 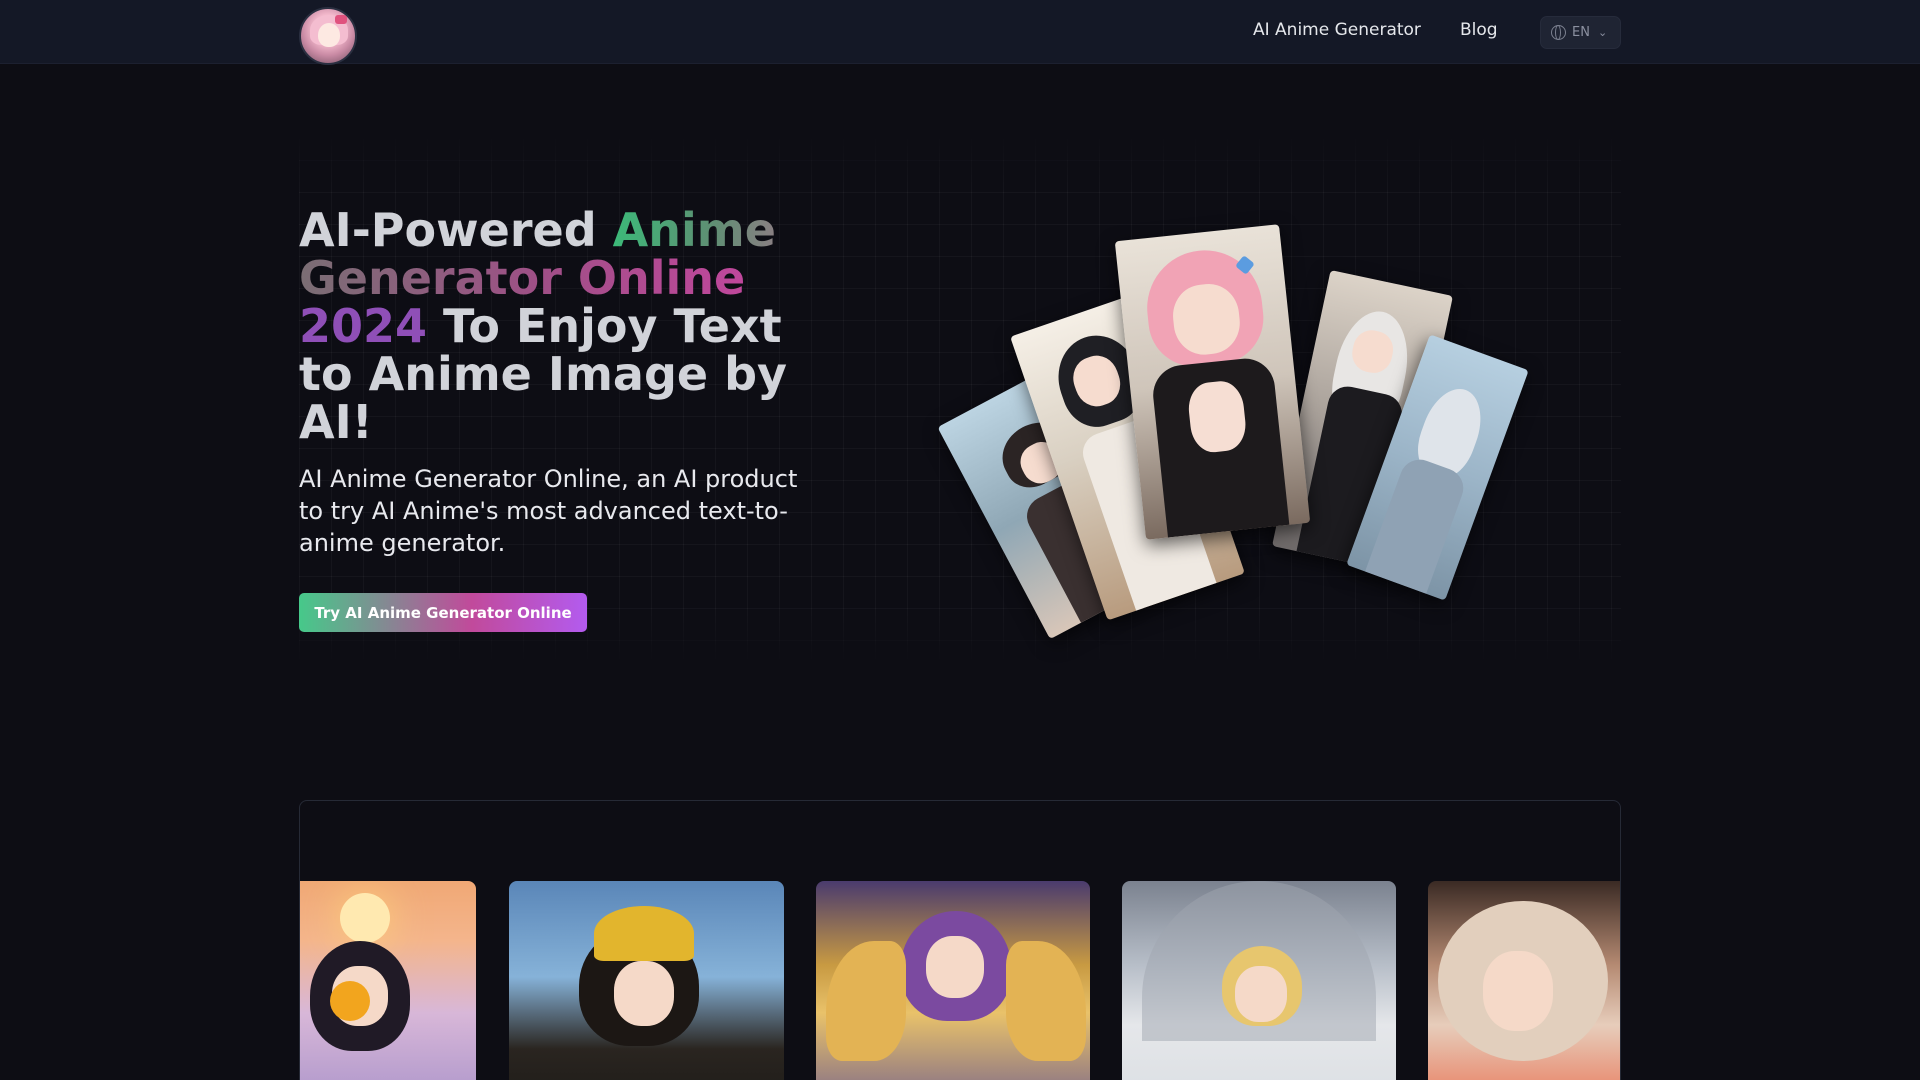 I want to click on language-label: EN, so click(x=1581, y=32).